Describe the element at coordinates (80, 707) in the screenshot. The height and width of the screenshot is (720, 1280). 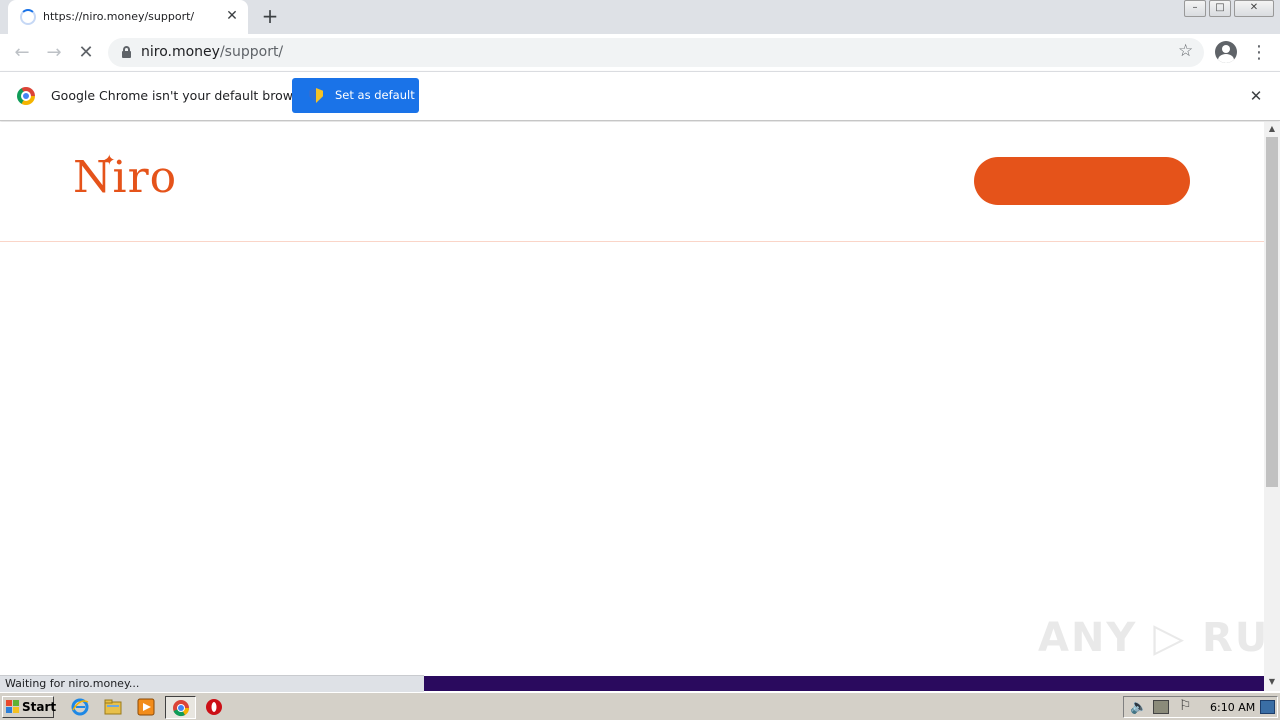
I see `internet-explorer-icon` at that location.